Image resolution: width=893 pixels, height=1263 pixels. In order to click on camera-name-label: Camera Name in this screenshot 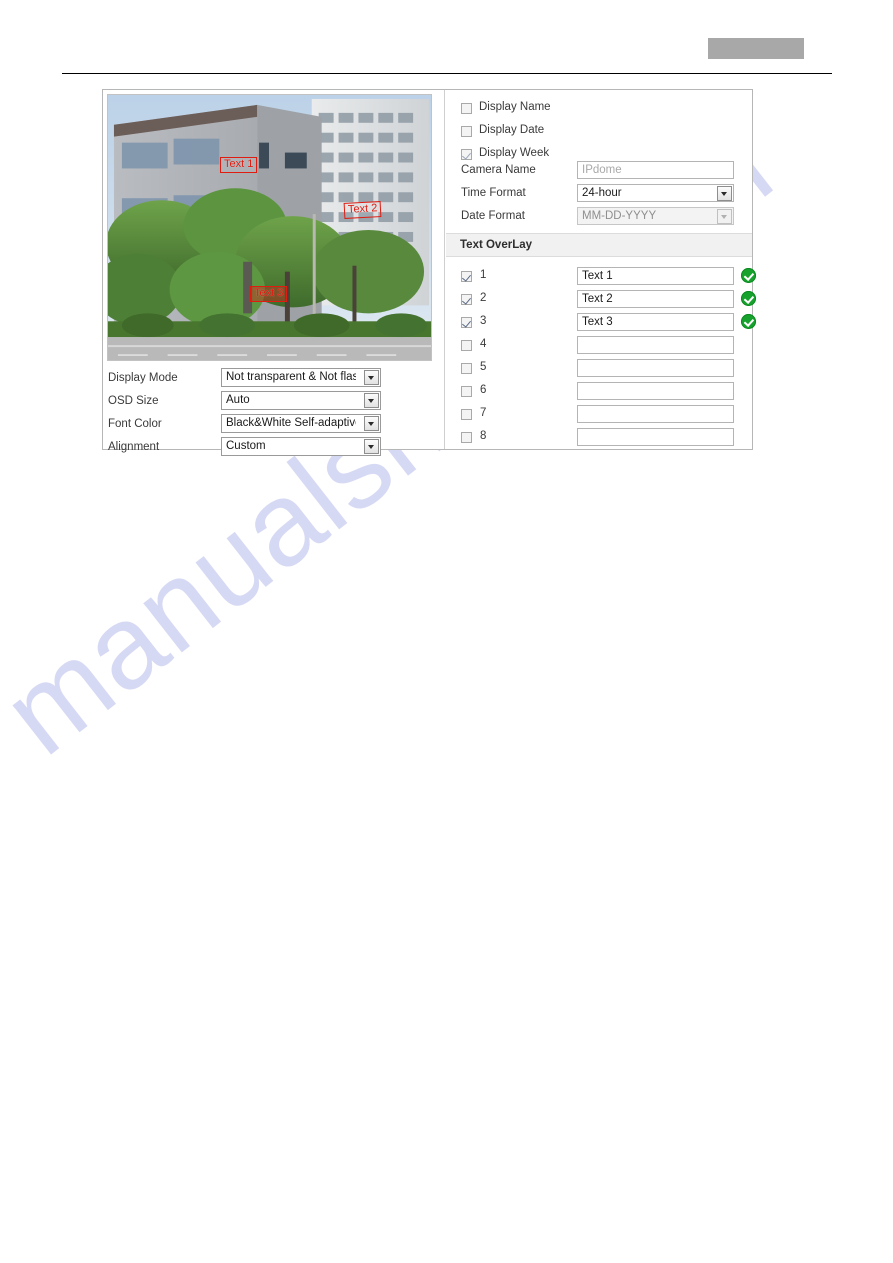, I will do `click(498, 170)`.